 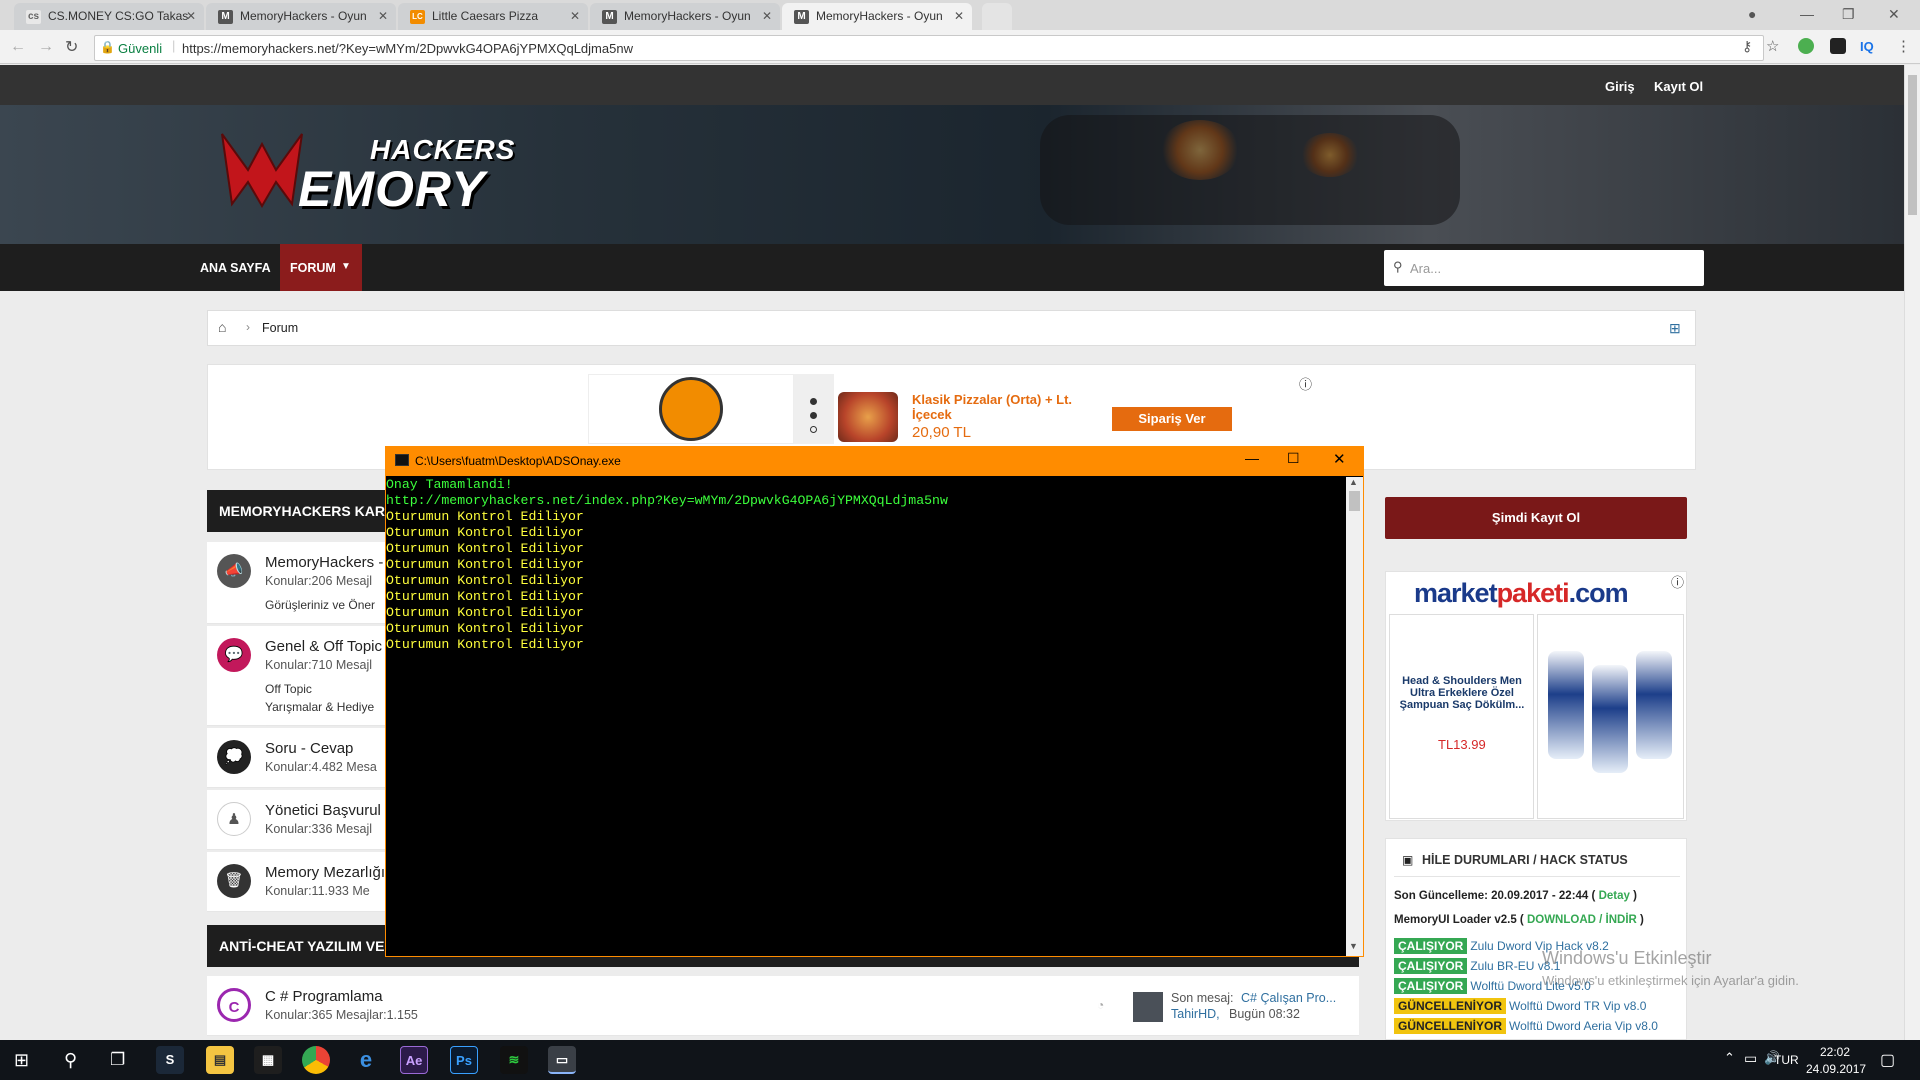 What do you see at coordinates (464, 1060) in the screenshot?
I see `photoshop-icon: Ps` at bounding box center [464, 1060].